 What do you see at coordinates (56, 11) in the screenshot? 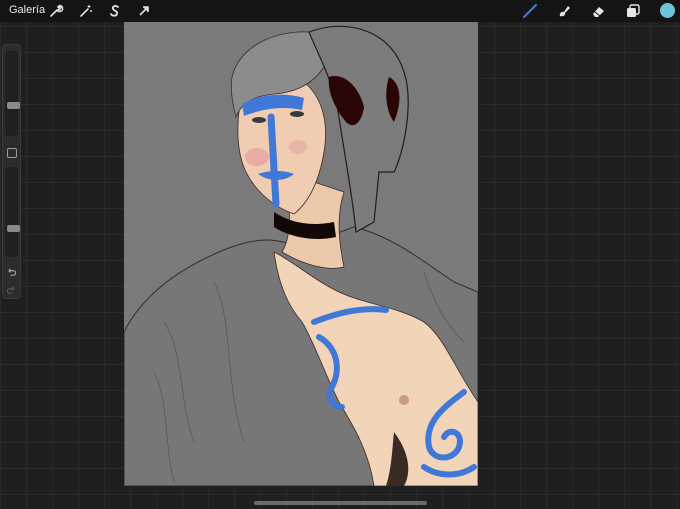
I see `wrench-icon` at bounding box center [56, 11].